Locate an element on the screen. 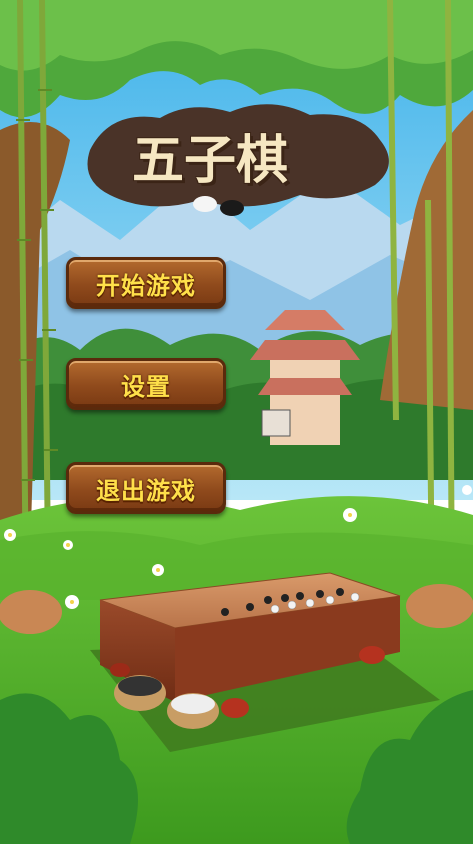 The image size is (473, 844). black-stone-bowl is located at coordinates (140, 693).